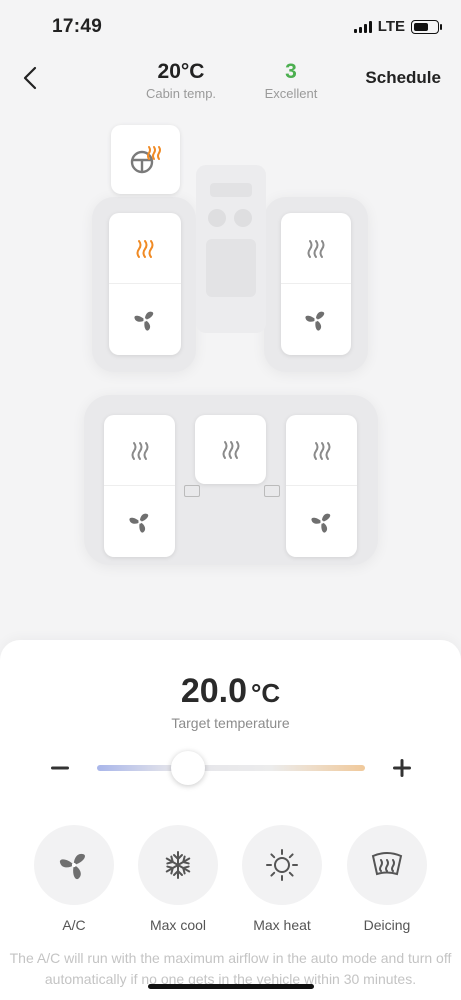 Image resolution: width=461 pixels, height=1000 pixels. Describe the element at coordinates (74, 925) in the screenshot. I see `ac-mode-label: A/C` at that location.